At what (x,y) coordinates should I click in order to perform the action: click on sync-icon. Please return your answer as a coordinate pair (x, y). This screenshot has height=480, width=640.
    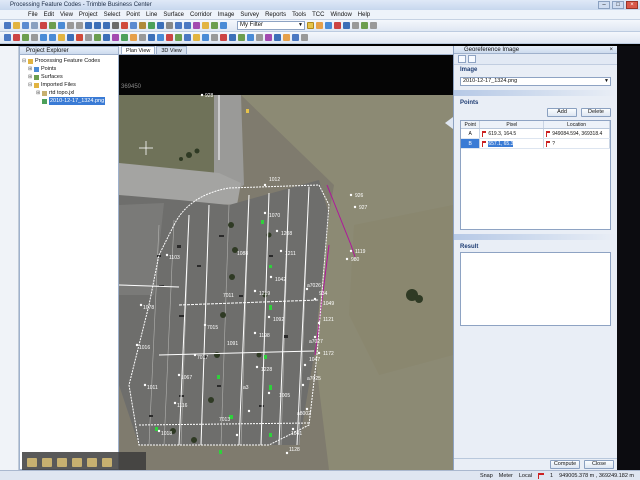
    Looking at the image, I should click on (250, 37).